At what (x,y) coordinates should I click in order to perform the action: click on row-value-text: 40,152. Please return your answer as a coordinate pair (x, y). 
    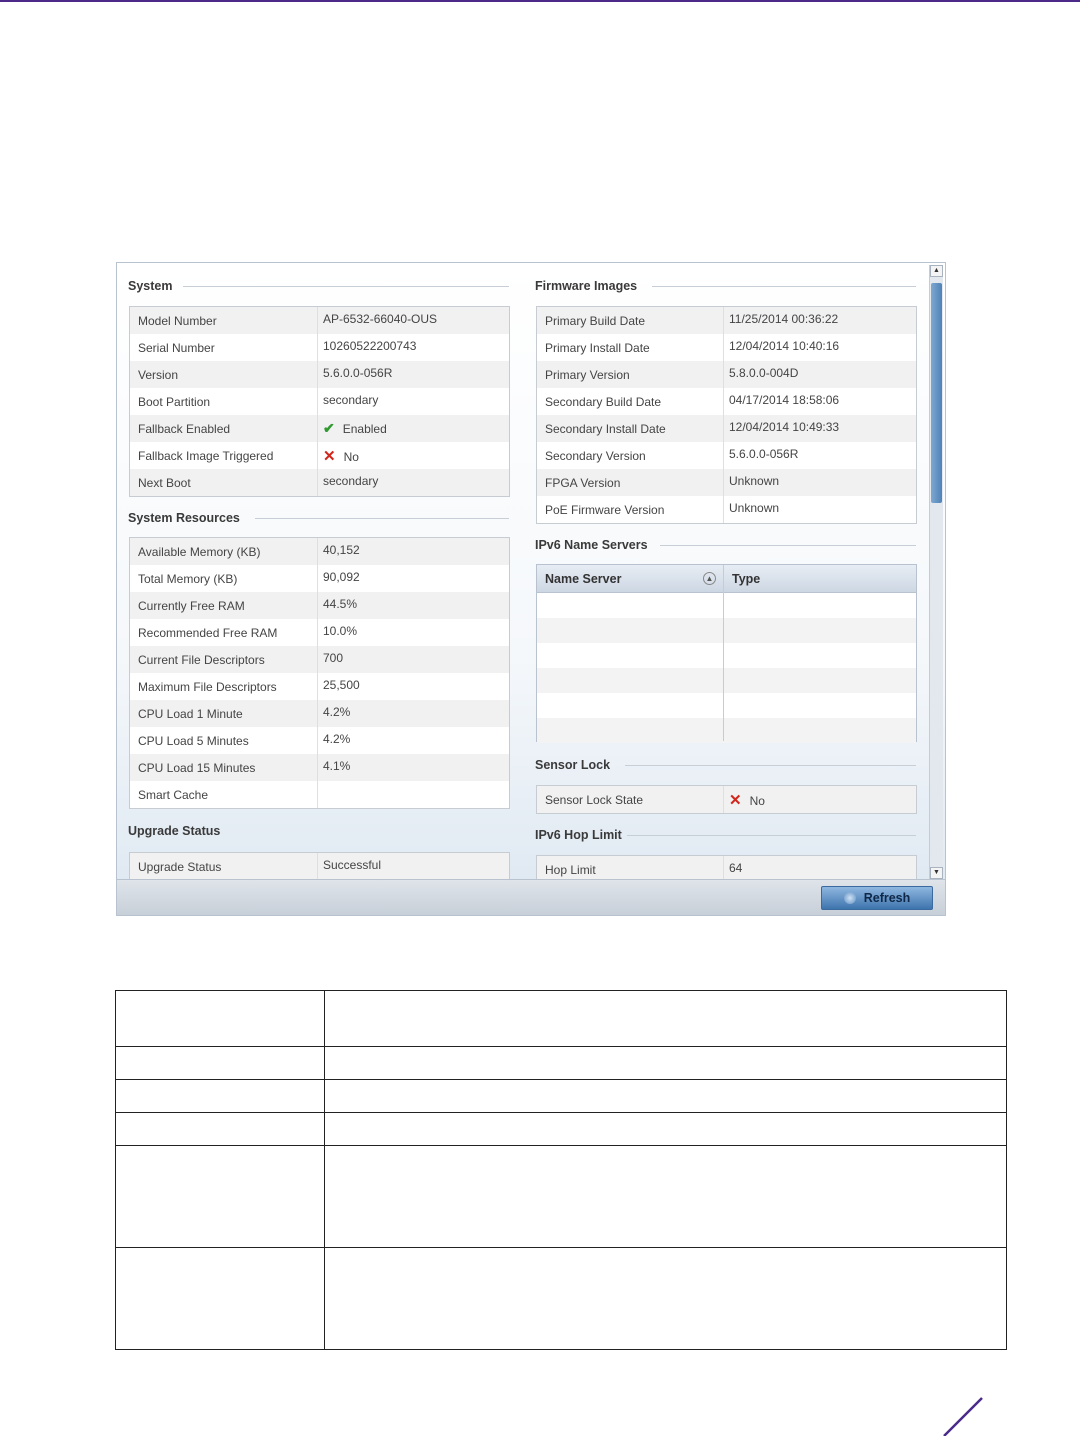
    Looking at the image, I should click on (341, 550).